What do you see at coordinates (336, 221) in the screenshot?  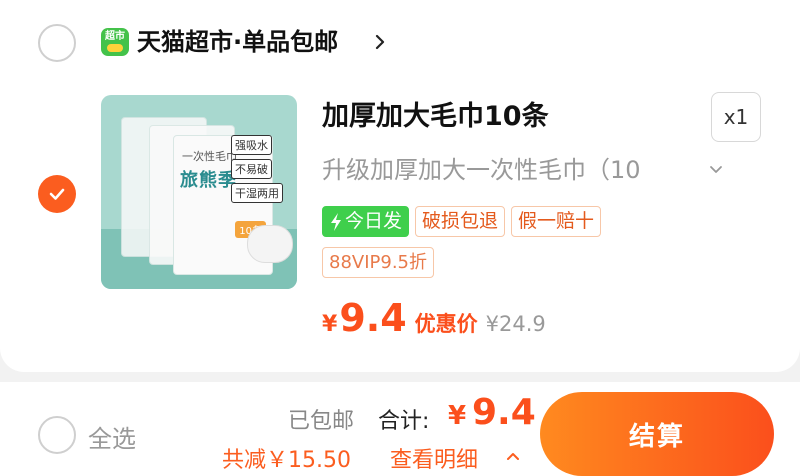 I see `lightning-icon` at bounding box center [336, 221].